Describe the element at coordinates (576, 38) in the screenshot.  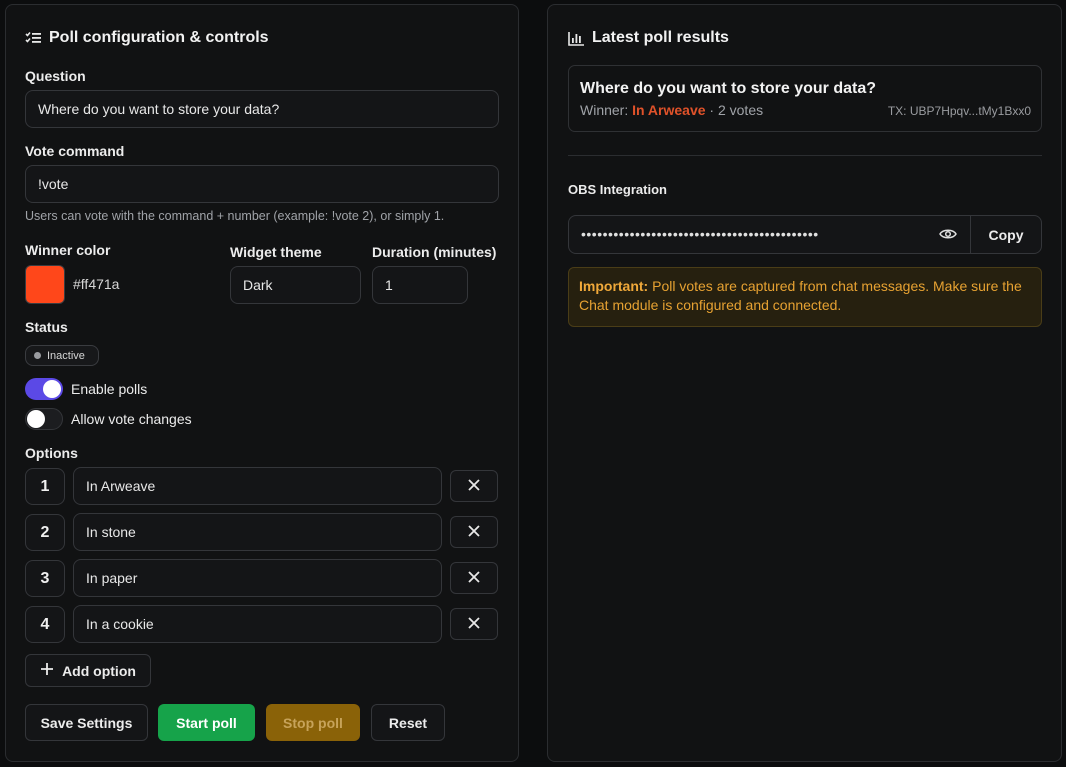
I see `bar-chart-icon` at that location.